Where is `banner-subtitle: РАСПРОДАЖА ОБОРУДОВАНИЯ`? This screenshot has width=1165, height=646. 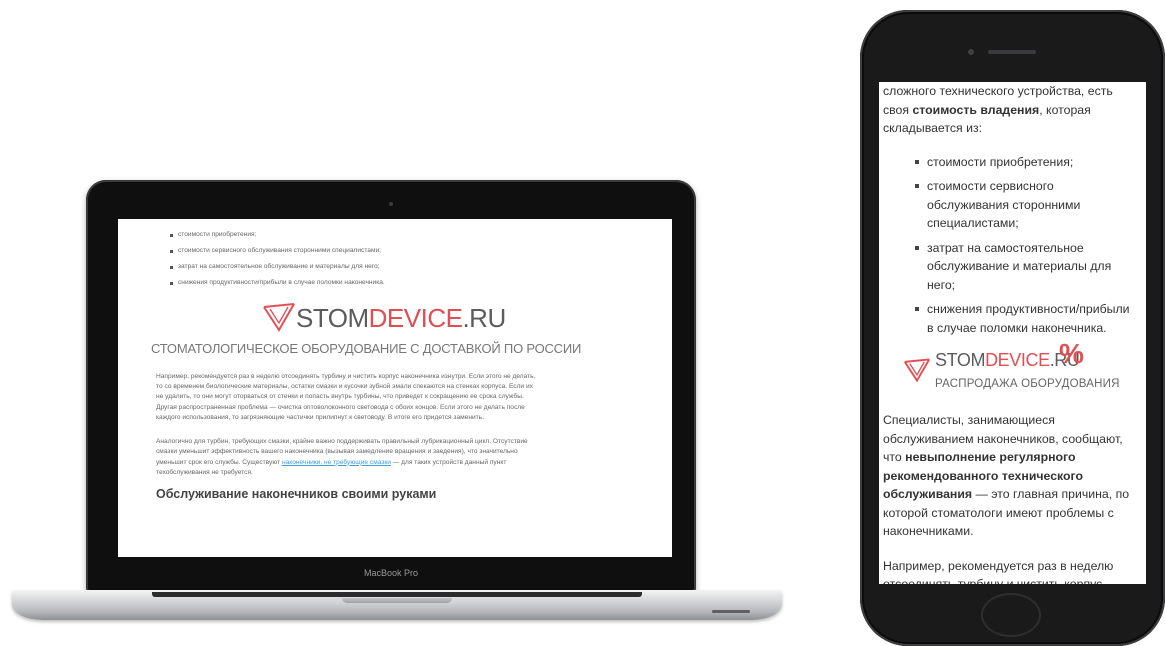 banner-subtitle: РАСПРОДАЖА ОБОРУДОВАНИЯ is located at coordinates (1027, 384).